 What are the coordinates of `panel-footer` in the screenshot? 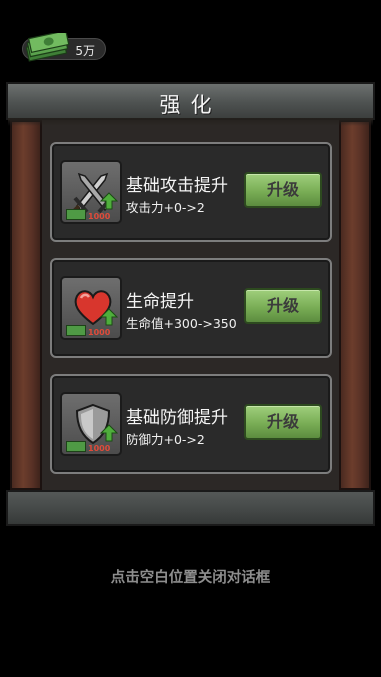 It's located at (190, 508).